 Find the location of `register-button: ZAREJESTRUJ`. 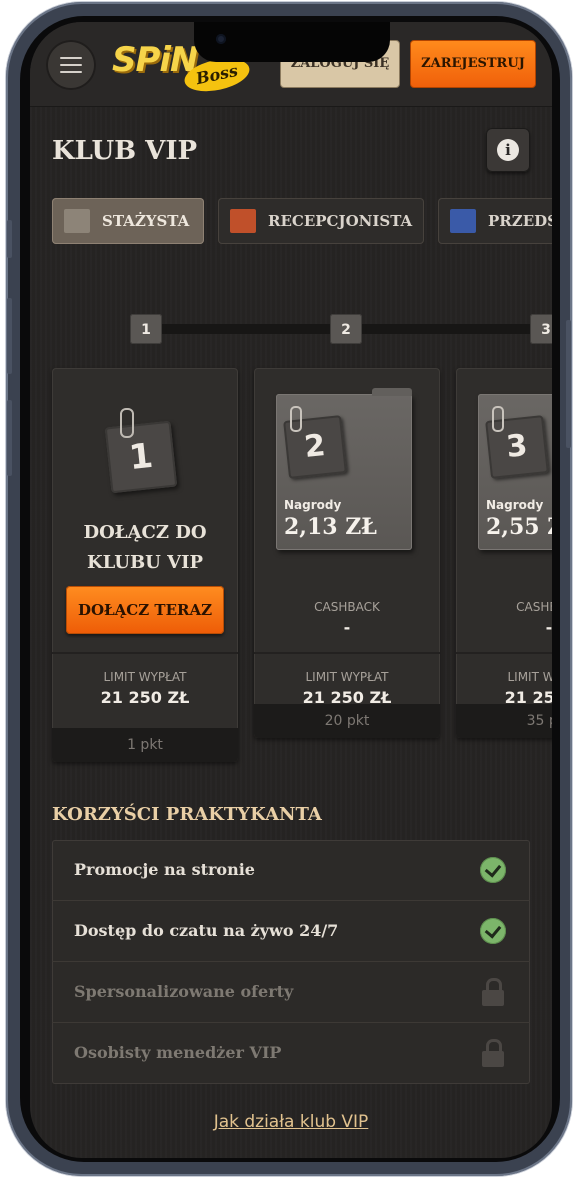

register-button: ZAREJESTRUJ is located at coordinates (473, 64).